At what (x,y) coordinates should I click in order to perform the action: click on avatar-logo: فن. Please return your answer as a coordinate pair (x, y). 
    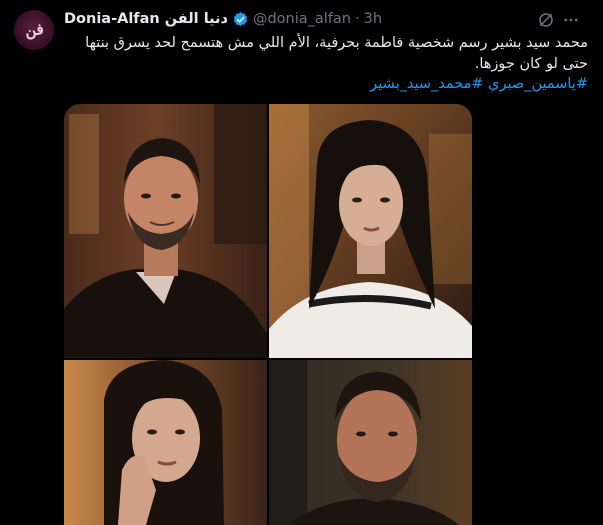
    Looking at the image, I should click on (34, 30).